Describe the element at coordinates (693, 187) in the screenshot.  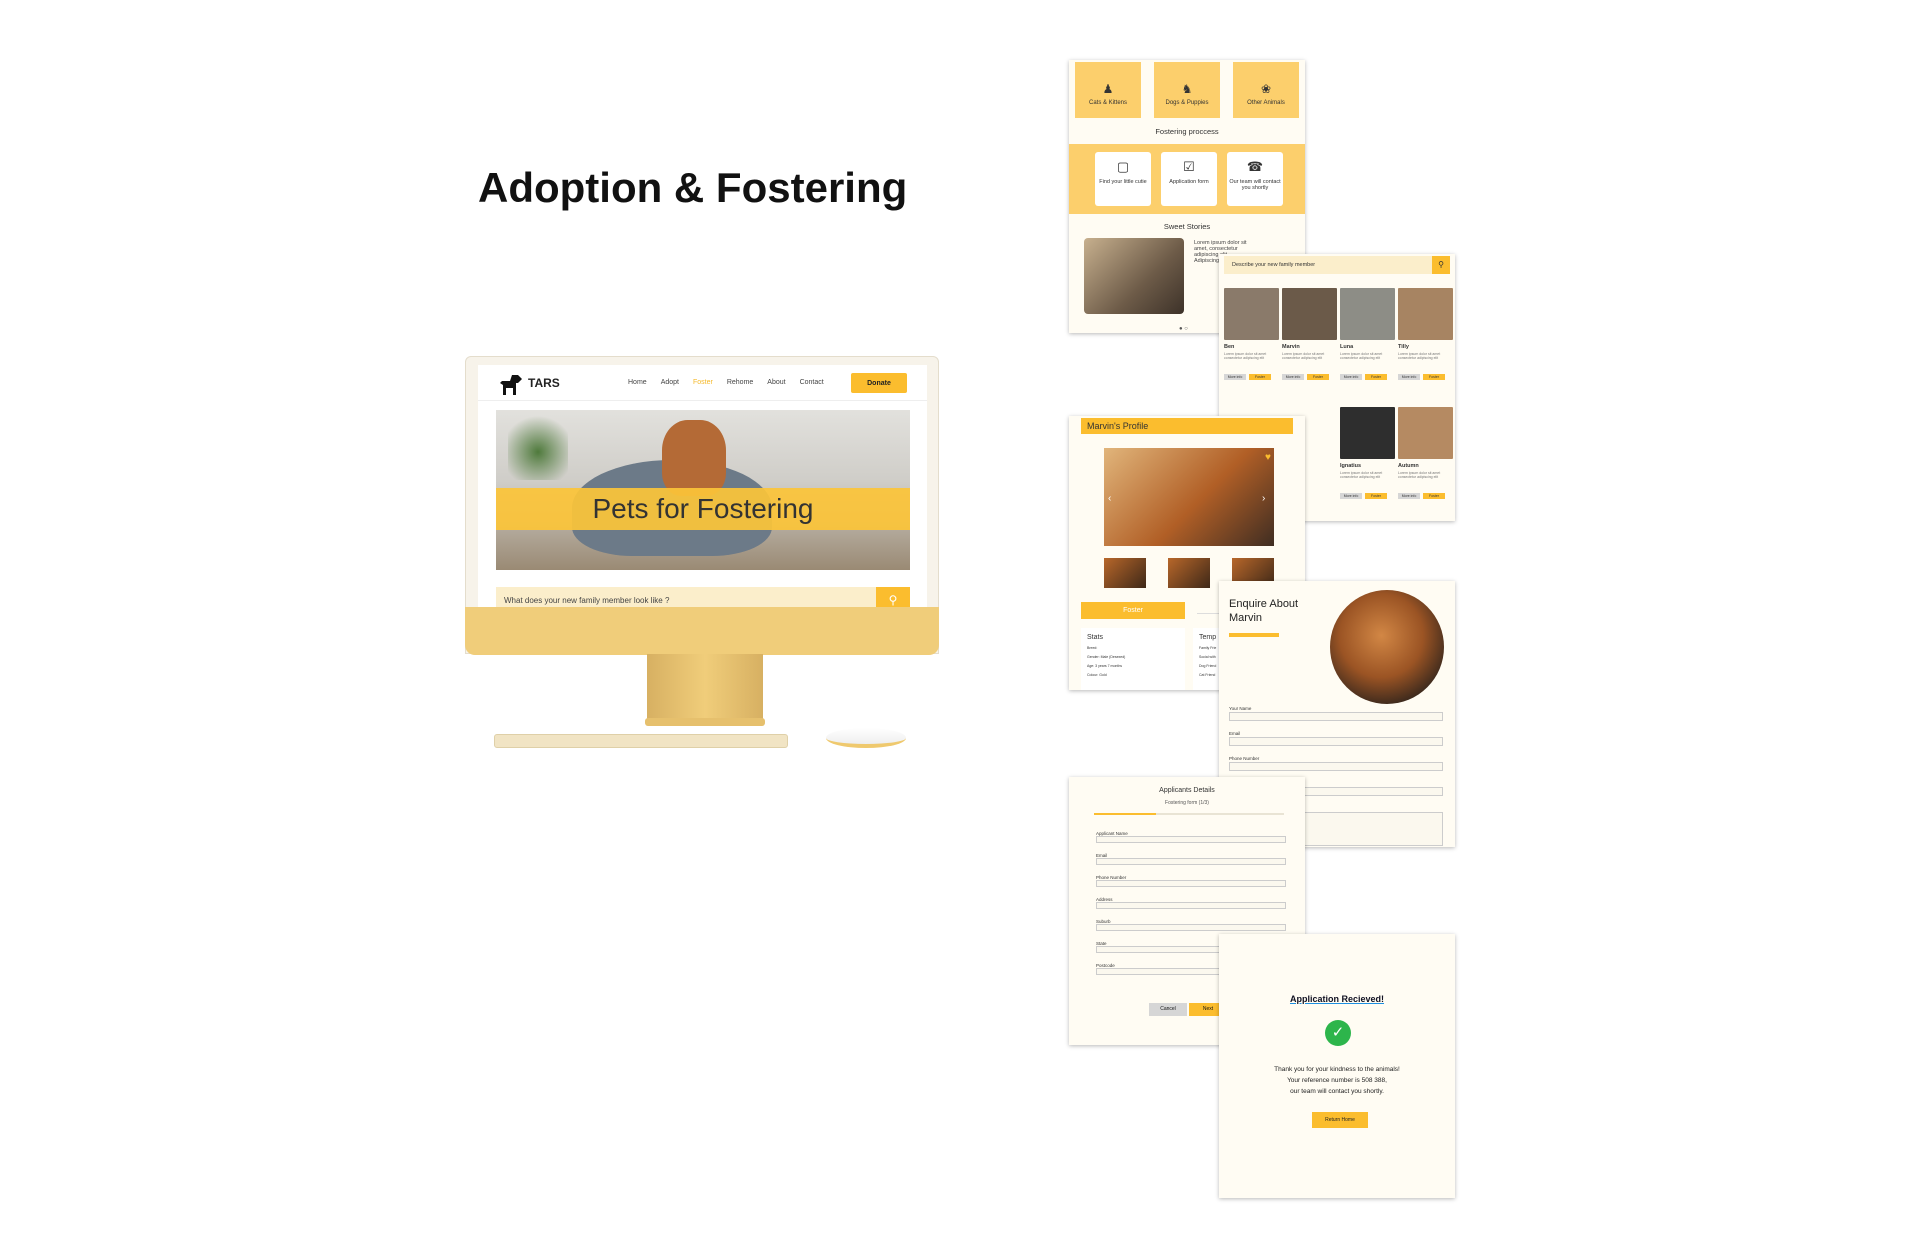
I see `page-heading: Adoption & Fostering` at that location.